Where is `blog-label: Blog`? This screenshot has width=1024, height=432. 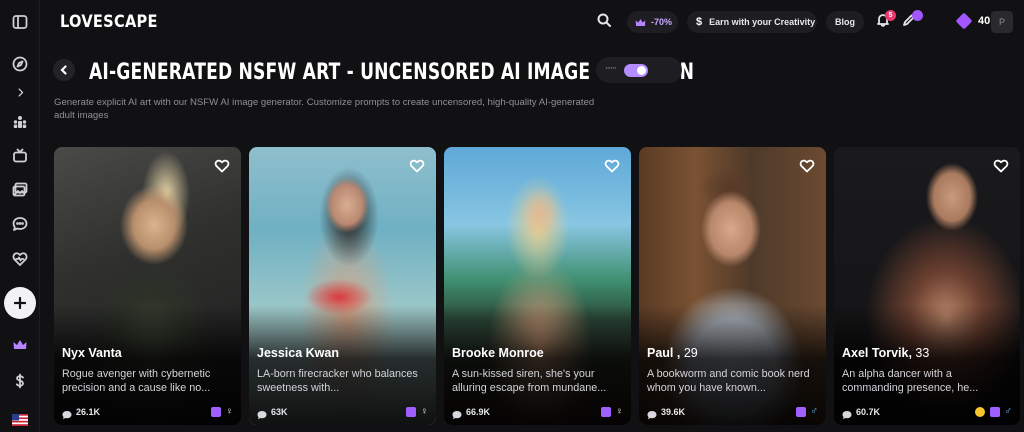 blog-label: Blog is located at coordinates (845, 22).